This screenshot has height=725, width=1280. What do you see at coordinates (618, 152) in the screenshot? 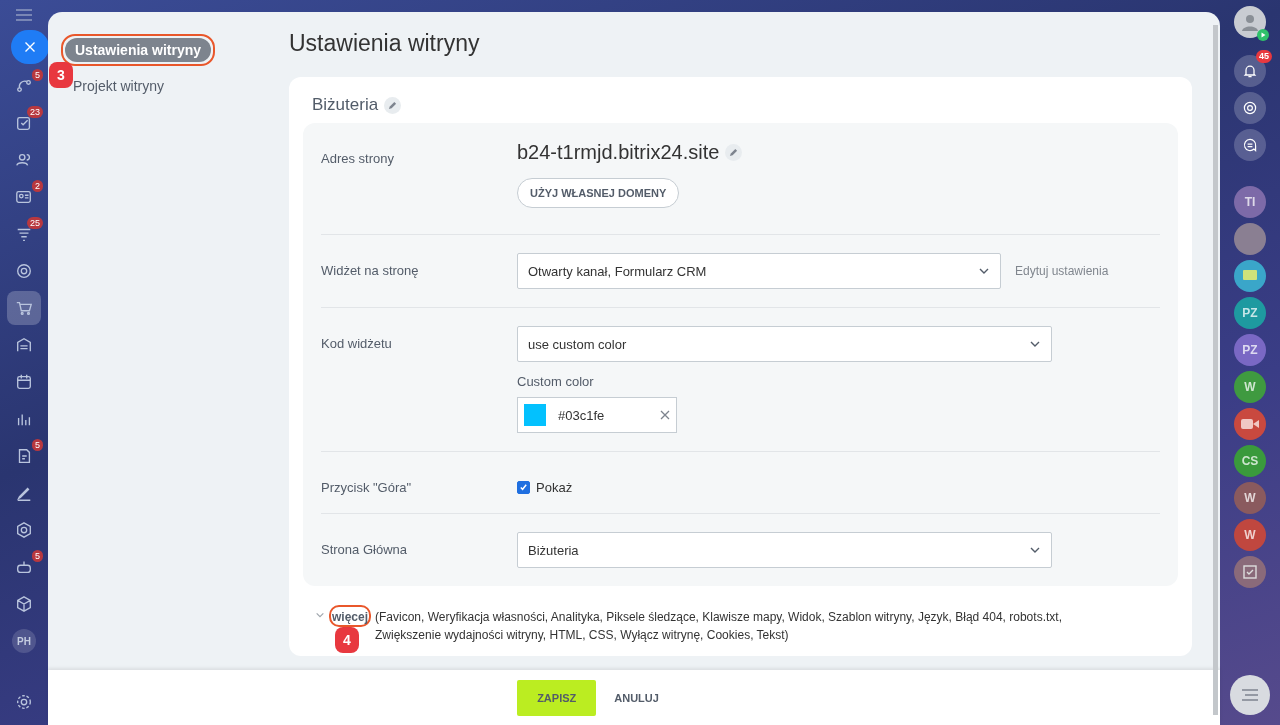
I see `site-address: b24-t1rmjd.bitrix24.site` at bounding box center [618, 152].